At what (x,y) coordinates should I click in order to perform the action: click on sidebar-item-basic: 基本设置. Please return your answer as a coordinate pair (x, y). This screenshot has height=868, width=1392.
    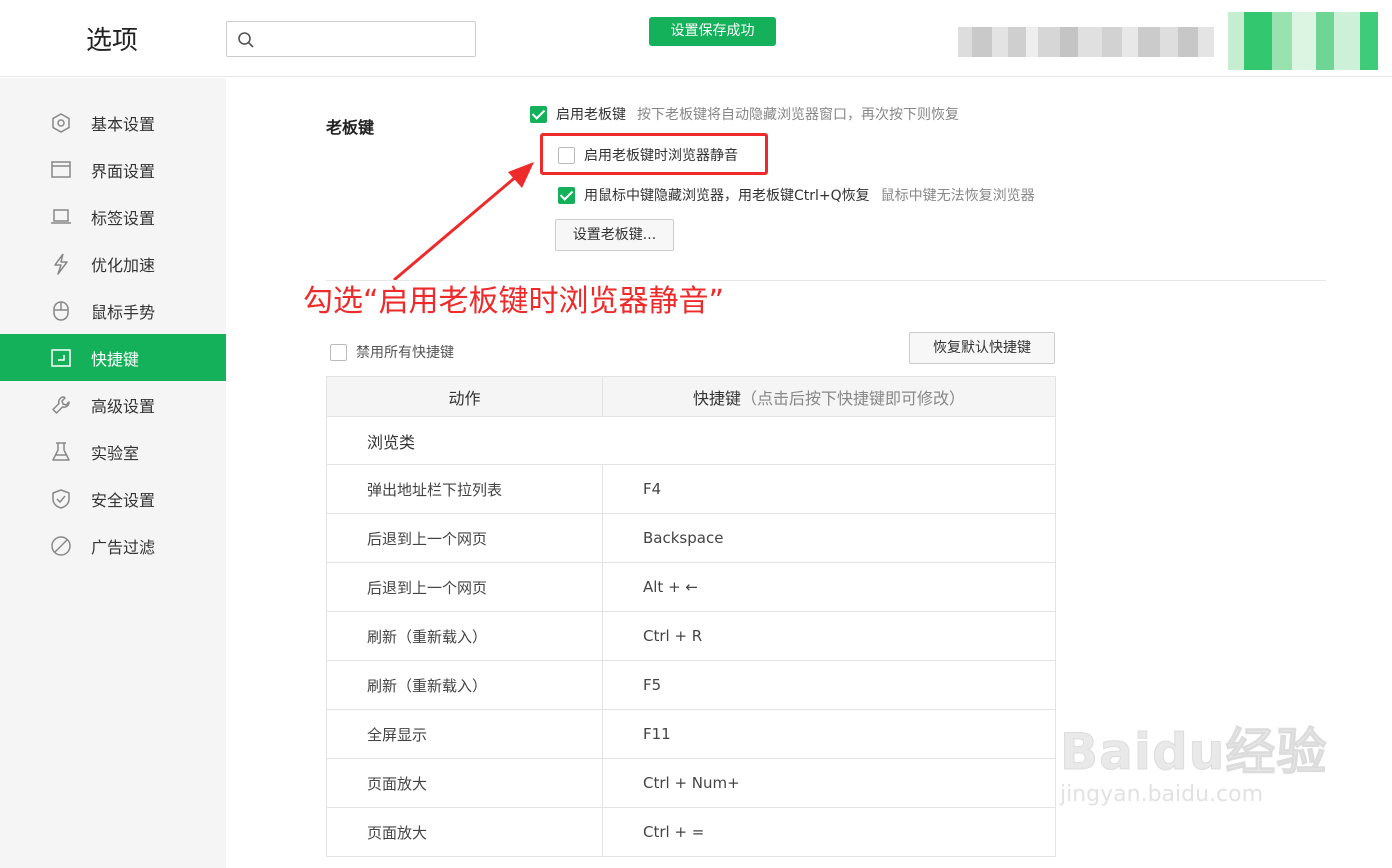
    Looking at the image, I should click on (113, 122).